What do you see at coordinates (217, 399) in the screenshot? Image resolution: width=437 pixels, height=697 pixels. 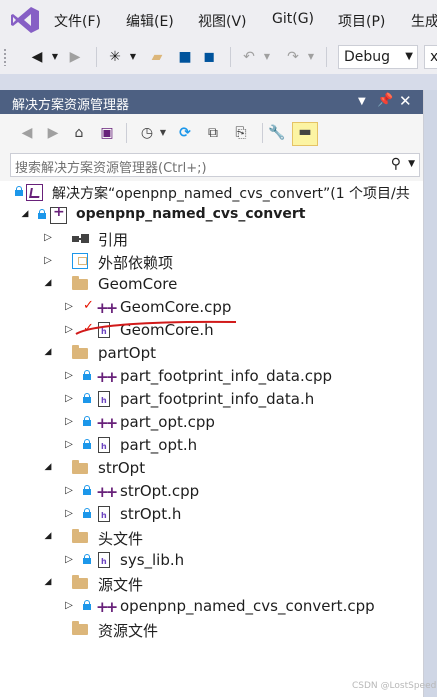 I see `tree-item-label: part_footprint_info_data.h` at bounding box center [217, 399].